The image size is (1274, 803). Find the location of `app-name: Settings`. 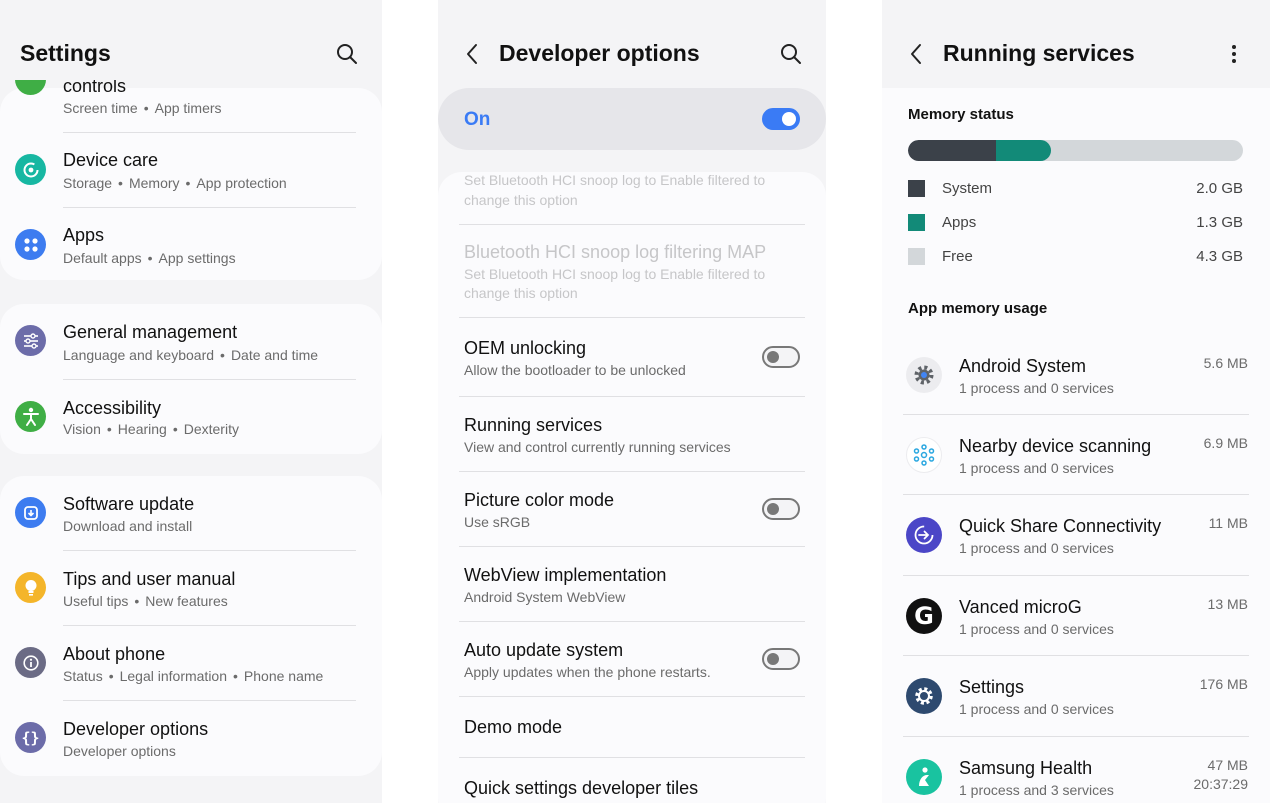

app-name: Settings is located at coordinates (992, 687).